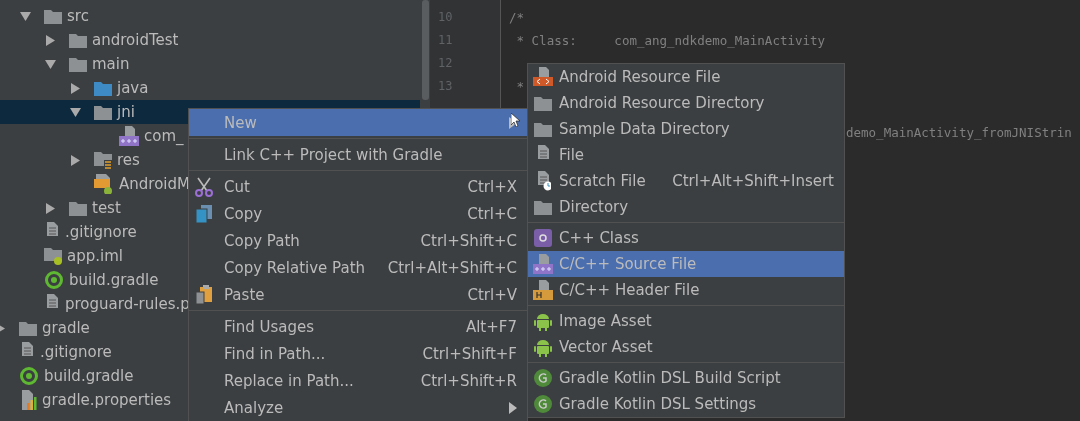 The height and width of the screenshot is (421, 1080). Describe the element at coordinates (959, 132) in the screenshot. I see `code-comment: demo_MainActivity_fromJNIStrin` at that location.